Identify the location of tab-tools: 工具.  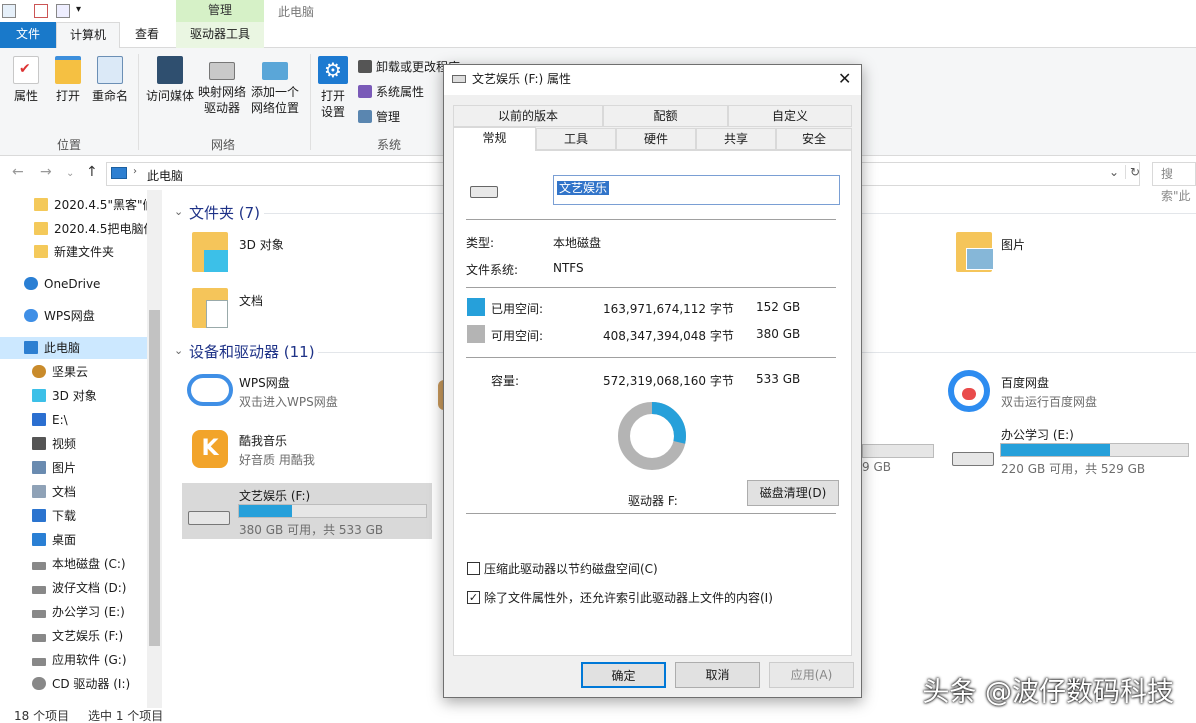
(576, 139).